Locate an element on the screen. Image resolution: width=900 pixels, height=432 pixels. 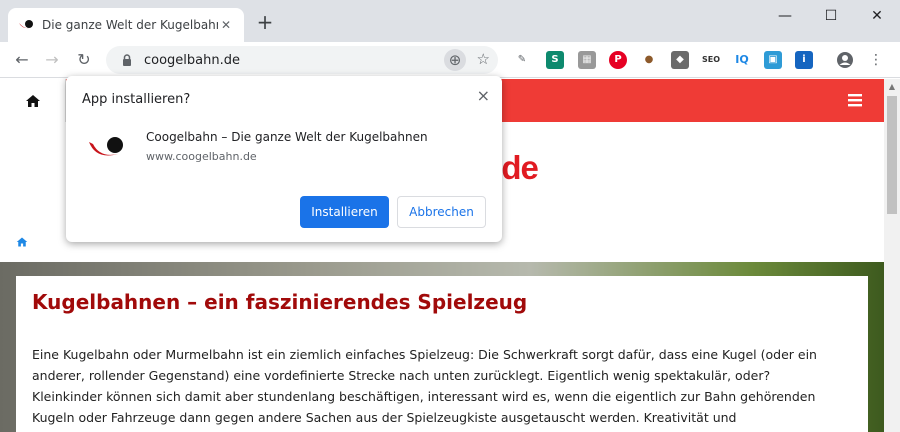
maximize-button: ☐ is located at coordinates (831, 16).